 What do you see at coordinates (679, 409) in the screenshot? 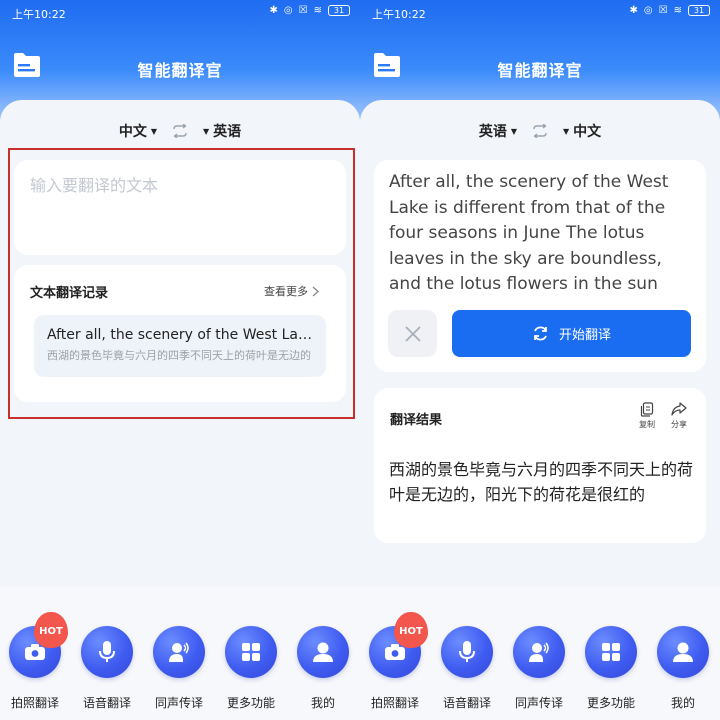
I see `share-icon` at bounding box center [679, 409].